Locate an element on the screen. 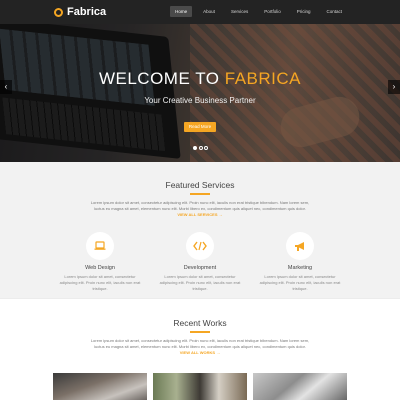 Image resolution: width=400 pixels, height=400 pixels. slider-next-button: › is located at coordinates (394, 87).